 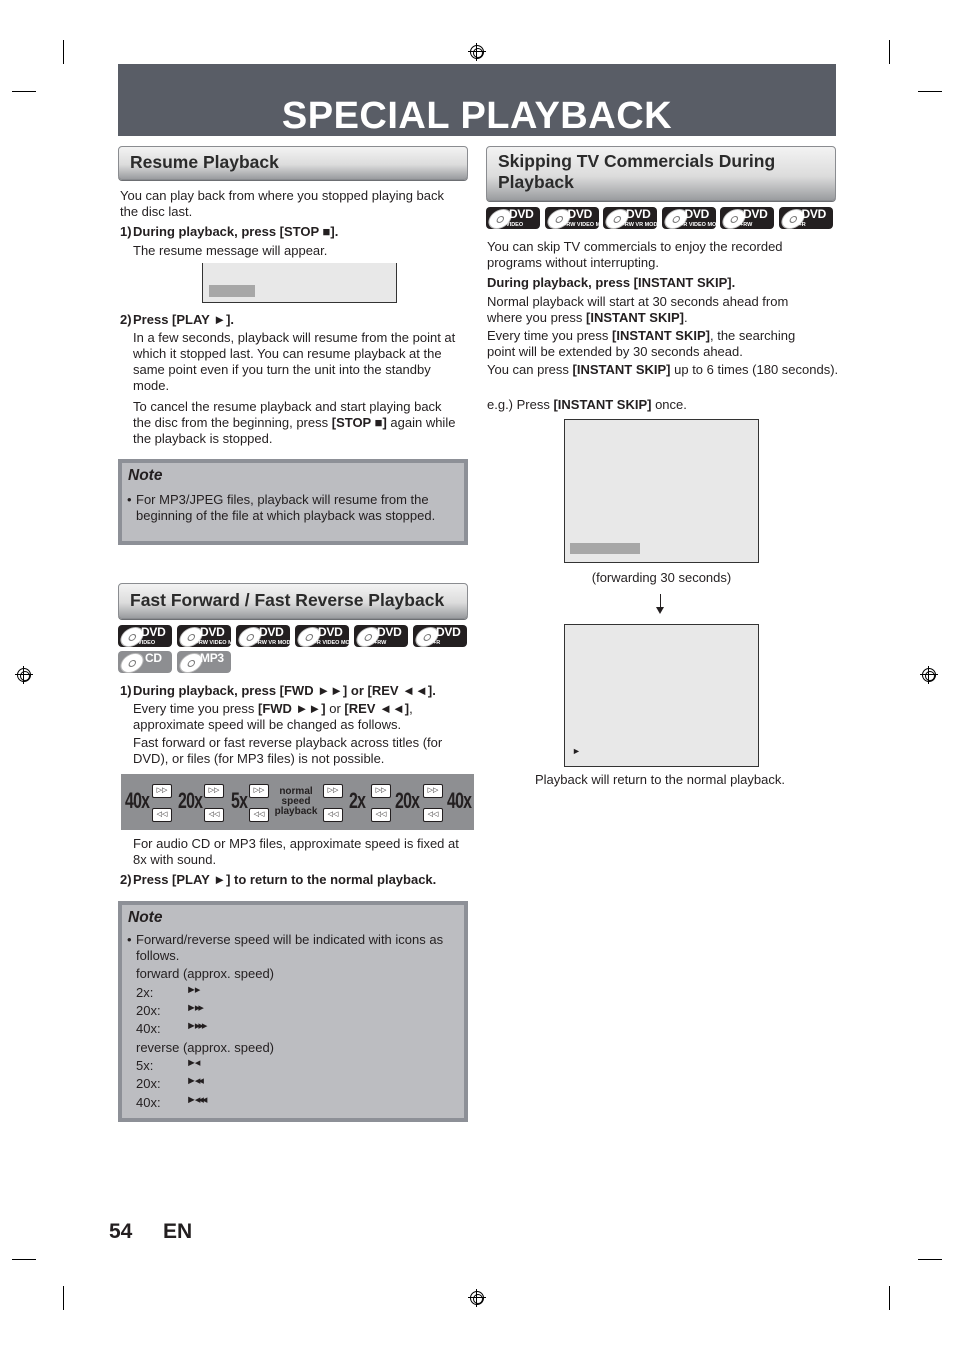 I want to click on disc-dvd-rw-video-mode-icon: DVD-RW VIDEO MODE, so click(x=204, y=636).